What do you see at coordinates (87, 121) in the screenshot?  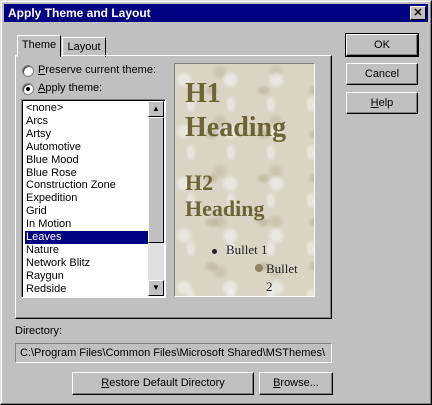 I see `theme-list-item: Arcs` at bounding box center [87, 121].